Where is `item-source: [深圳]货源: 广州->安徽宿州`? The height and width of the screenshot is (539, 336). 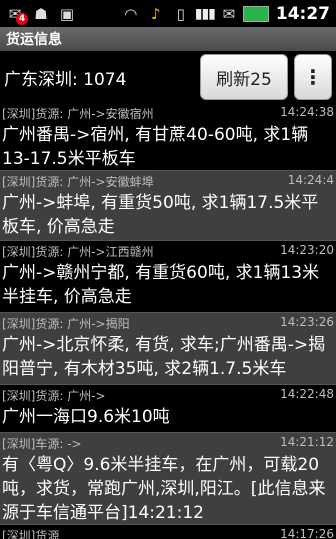 item-source: [深圳]货源: 广州->安徽宿州 is located at coordinates (78, 114).